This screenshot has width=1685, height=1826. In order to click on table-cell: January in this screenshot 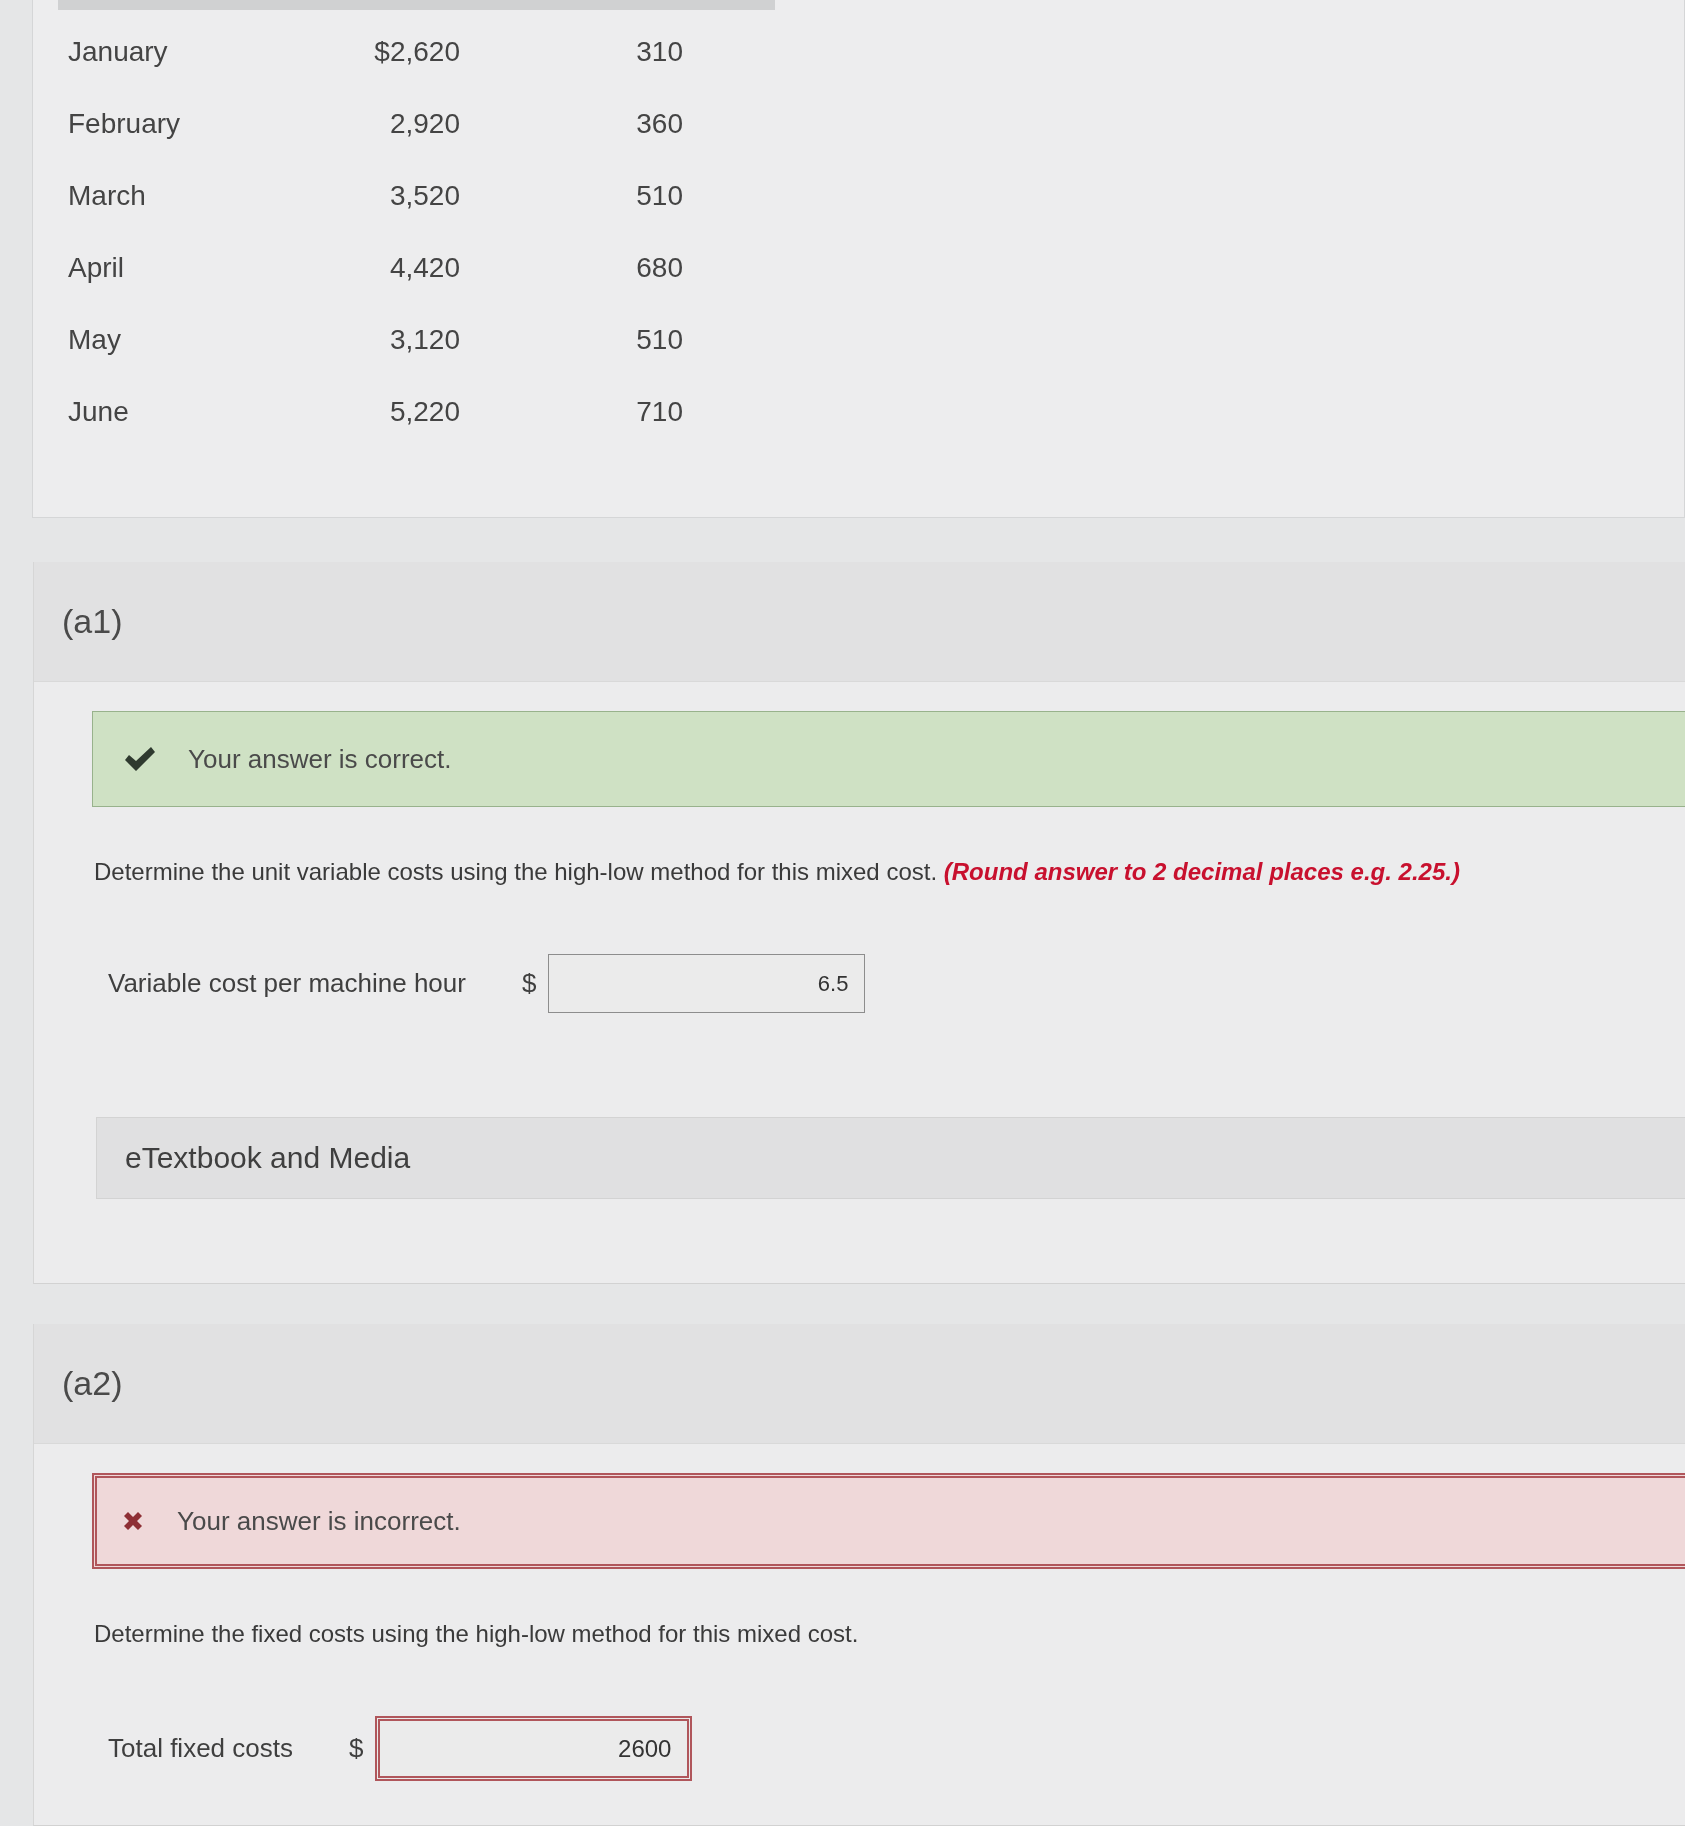, I will do `click(118, 52)`.